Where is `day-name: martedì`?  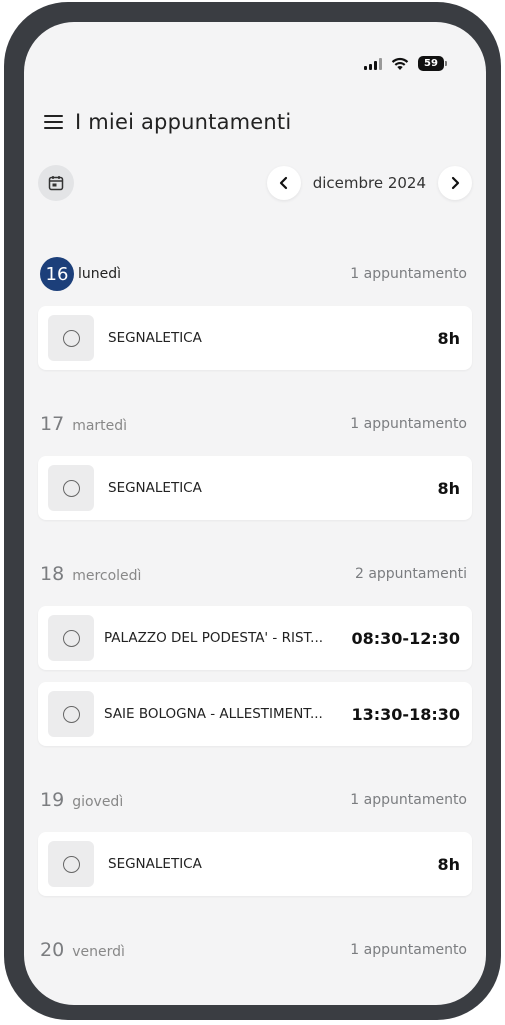
day-name: martedì is located at coordinates (100, 426).